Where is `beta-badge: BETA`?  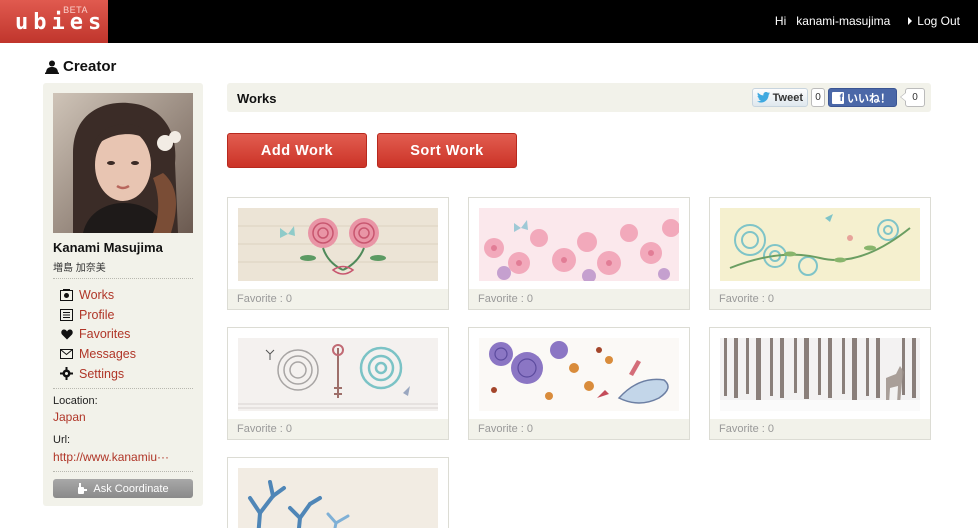
beta-badge: BETA is located at coordinates (75, 10).